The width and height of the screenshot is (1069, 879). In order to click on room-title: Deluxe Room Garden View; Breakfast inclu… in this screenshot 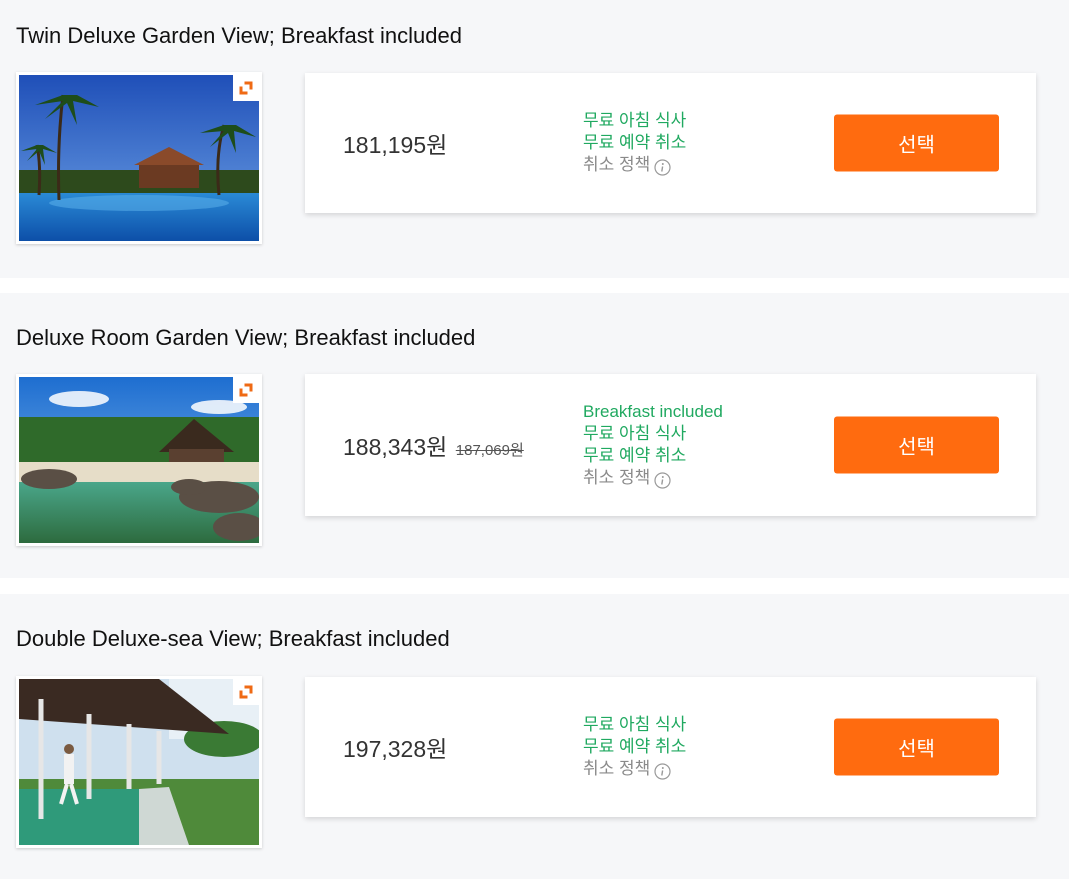, I will do `click(246, 337)`.